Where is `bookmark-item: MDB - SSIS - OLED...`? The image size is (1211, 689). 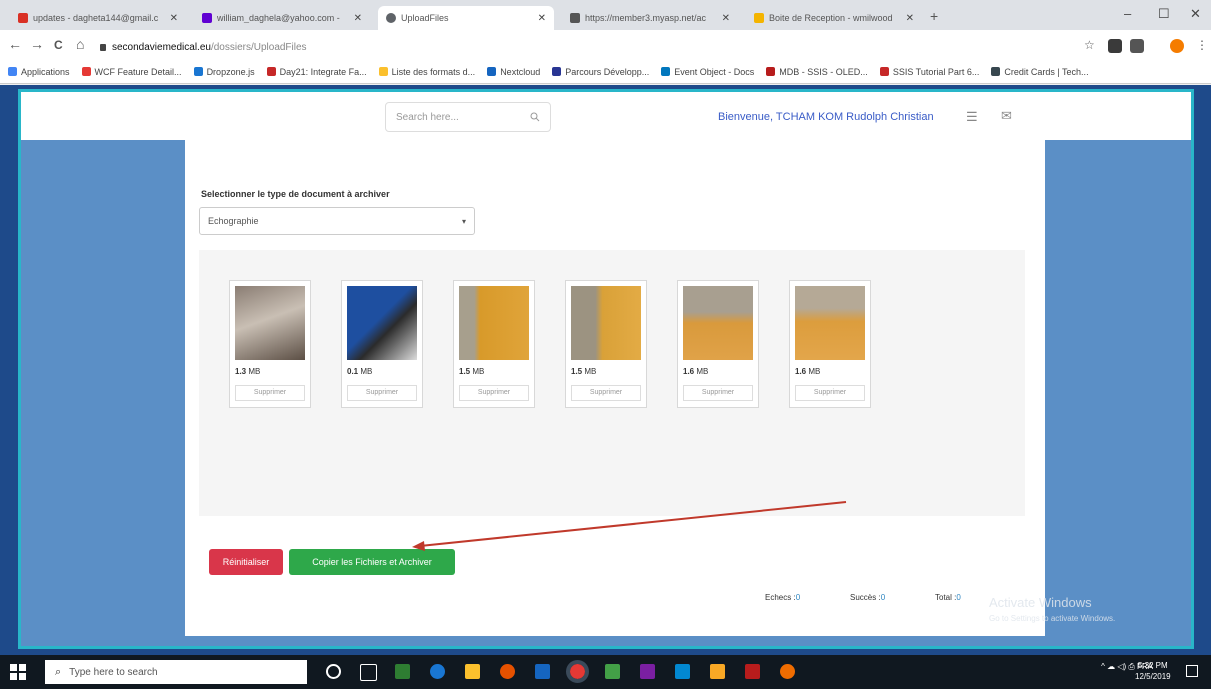
bookmark-item: MDB - SSIS - OLED... is located at coordinates (817, 72).